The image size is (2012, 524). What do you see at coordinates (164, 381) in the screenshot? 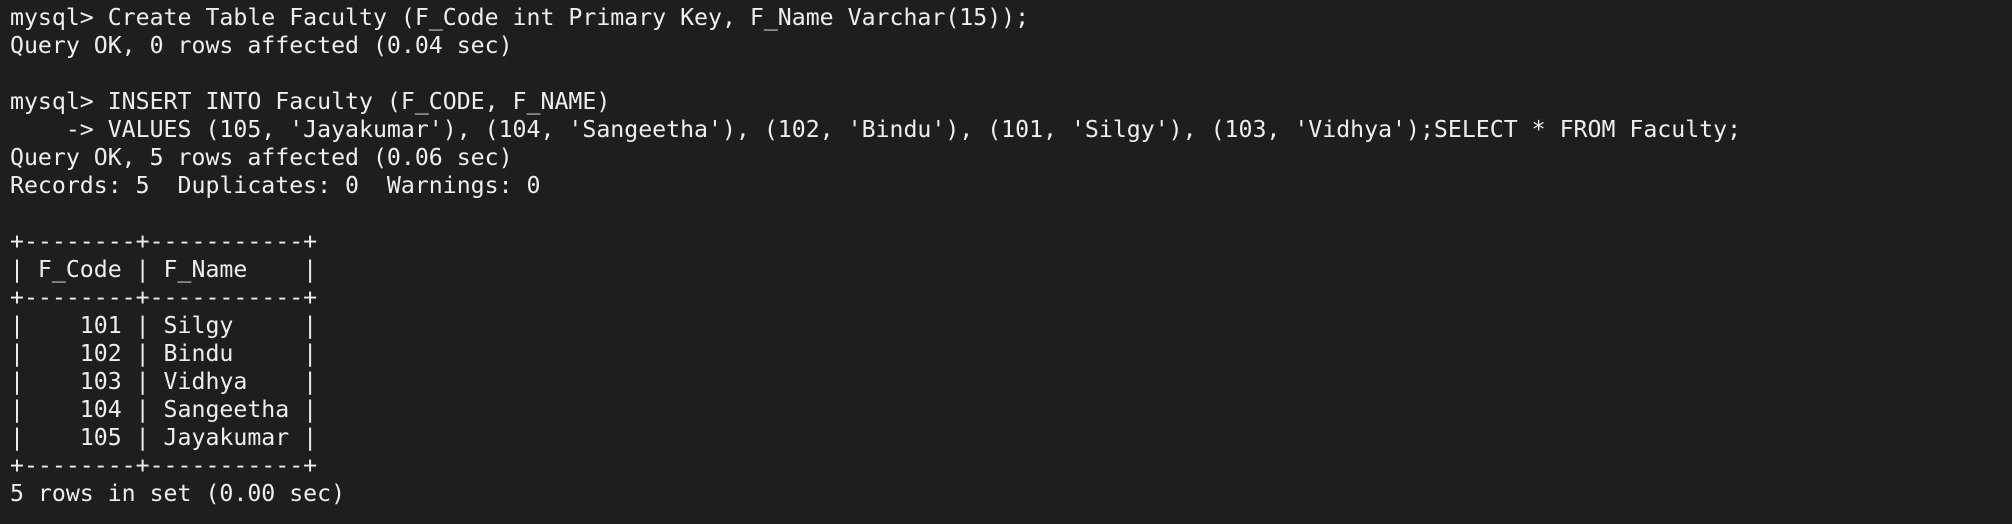
I see `table-row: | 103 | Vidhya |` at bounding box center [164, 381].